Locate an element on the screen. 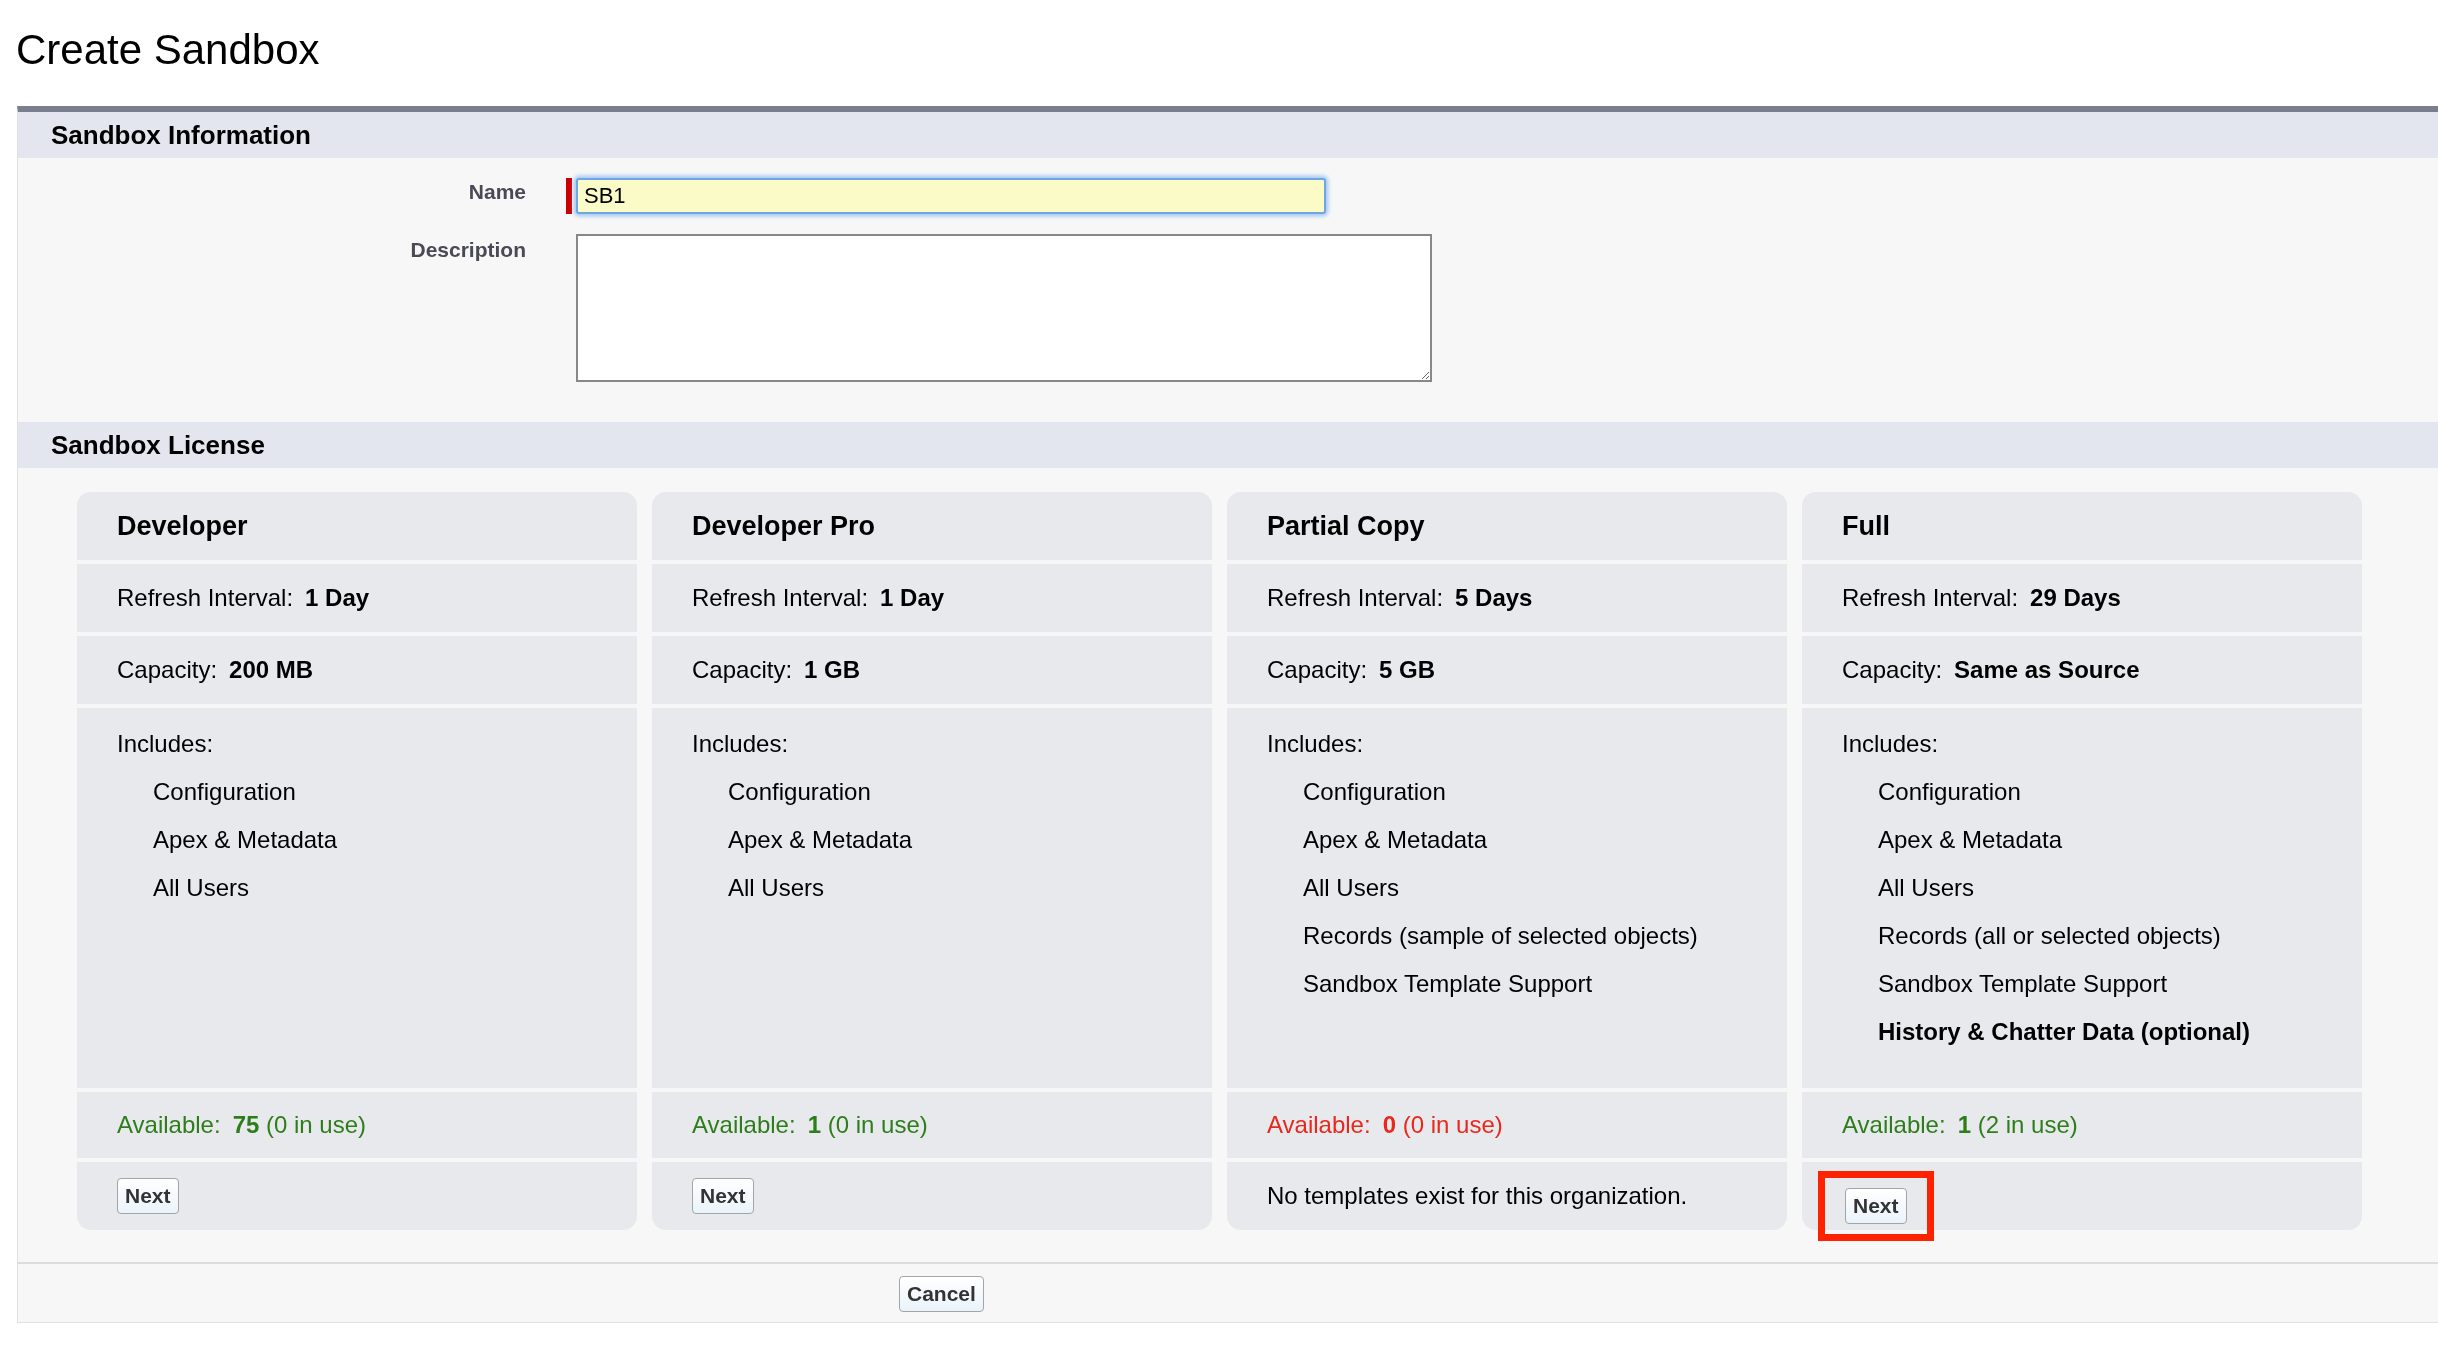 This screenshot has height=1366, width=2438. capacity: Capacity: 5 GB is located at coordinates (1351, 670).